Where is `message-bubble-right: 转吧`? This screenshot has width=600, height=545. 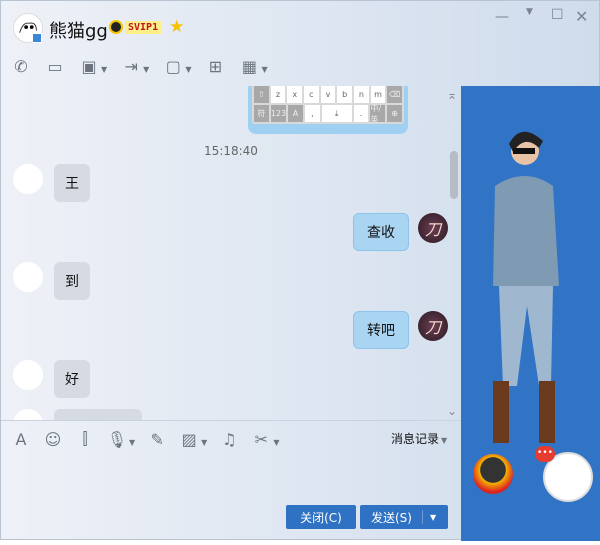
message-bubble-right: 转吧 is located at coordinates (381, 330).